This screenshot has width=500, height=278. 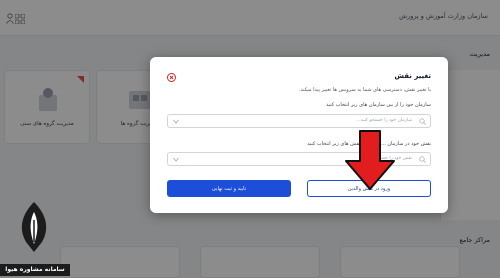 I want to click on modal-title: تغییر نقش, so click(x=412, y=76).